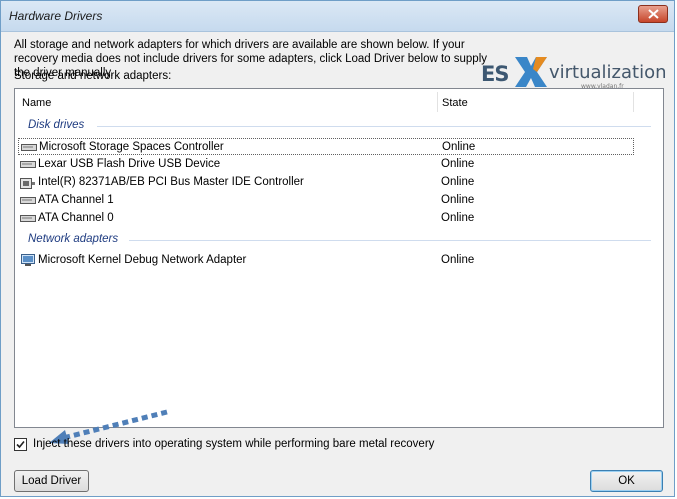 Image resolution: width=677 pixels, height=499 pixels. I want to click on controller-icon, so click(27, 183).